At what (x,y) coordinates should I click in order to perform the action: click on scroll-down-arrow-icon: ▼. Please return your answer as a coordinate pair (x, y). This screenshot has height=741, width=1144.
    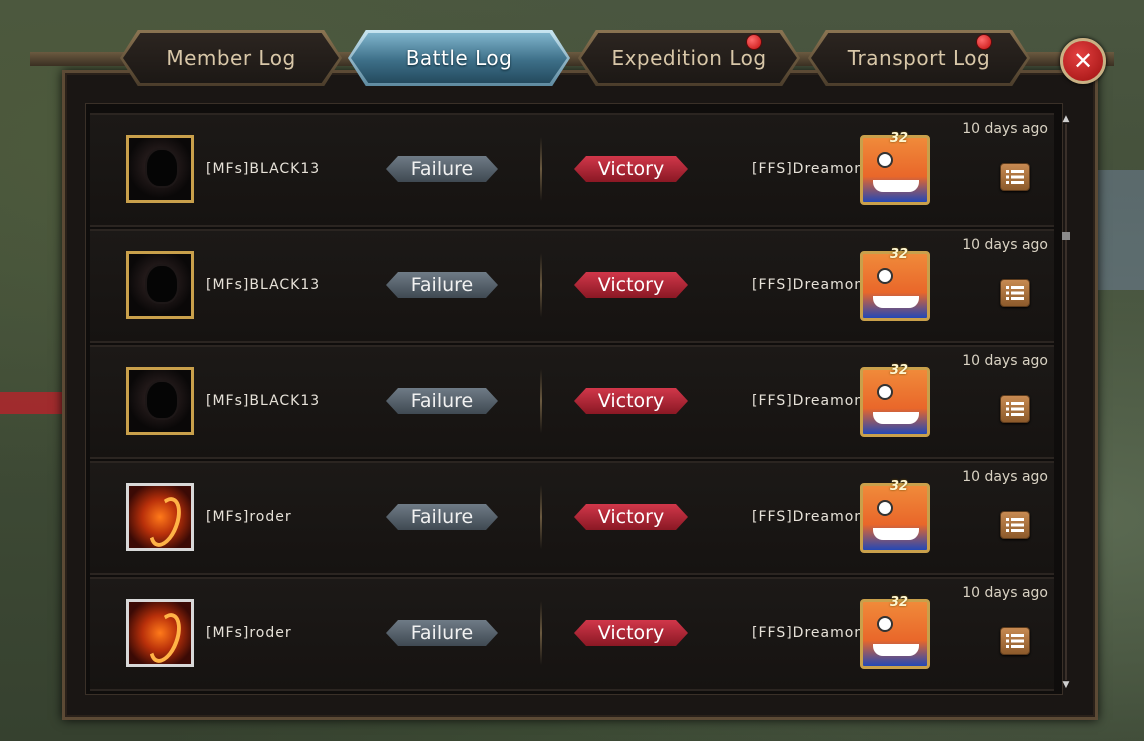
    Looking at the image, I should click on (1066, 685).